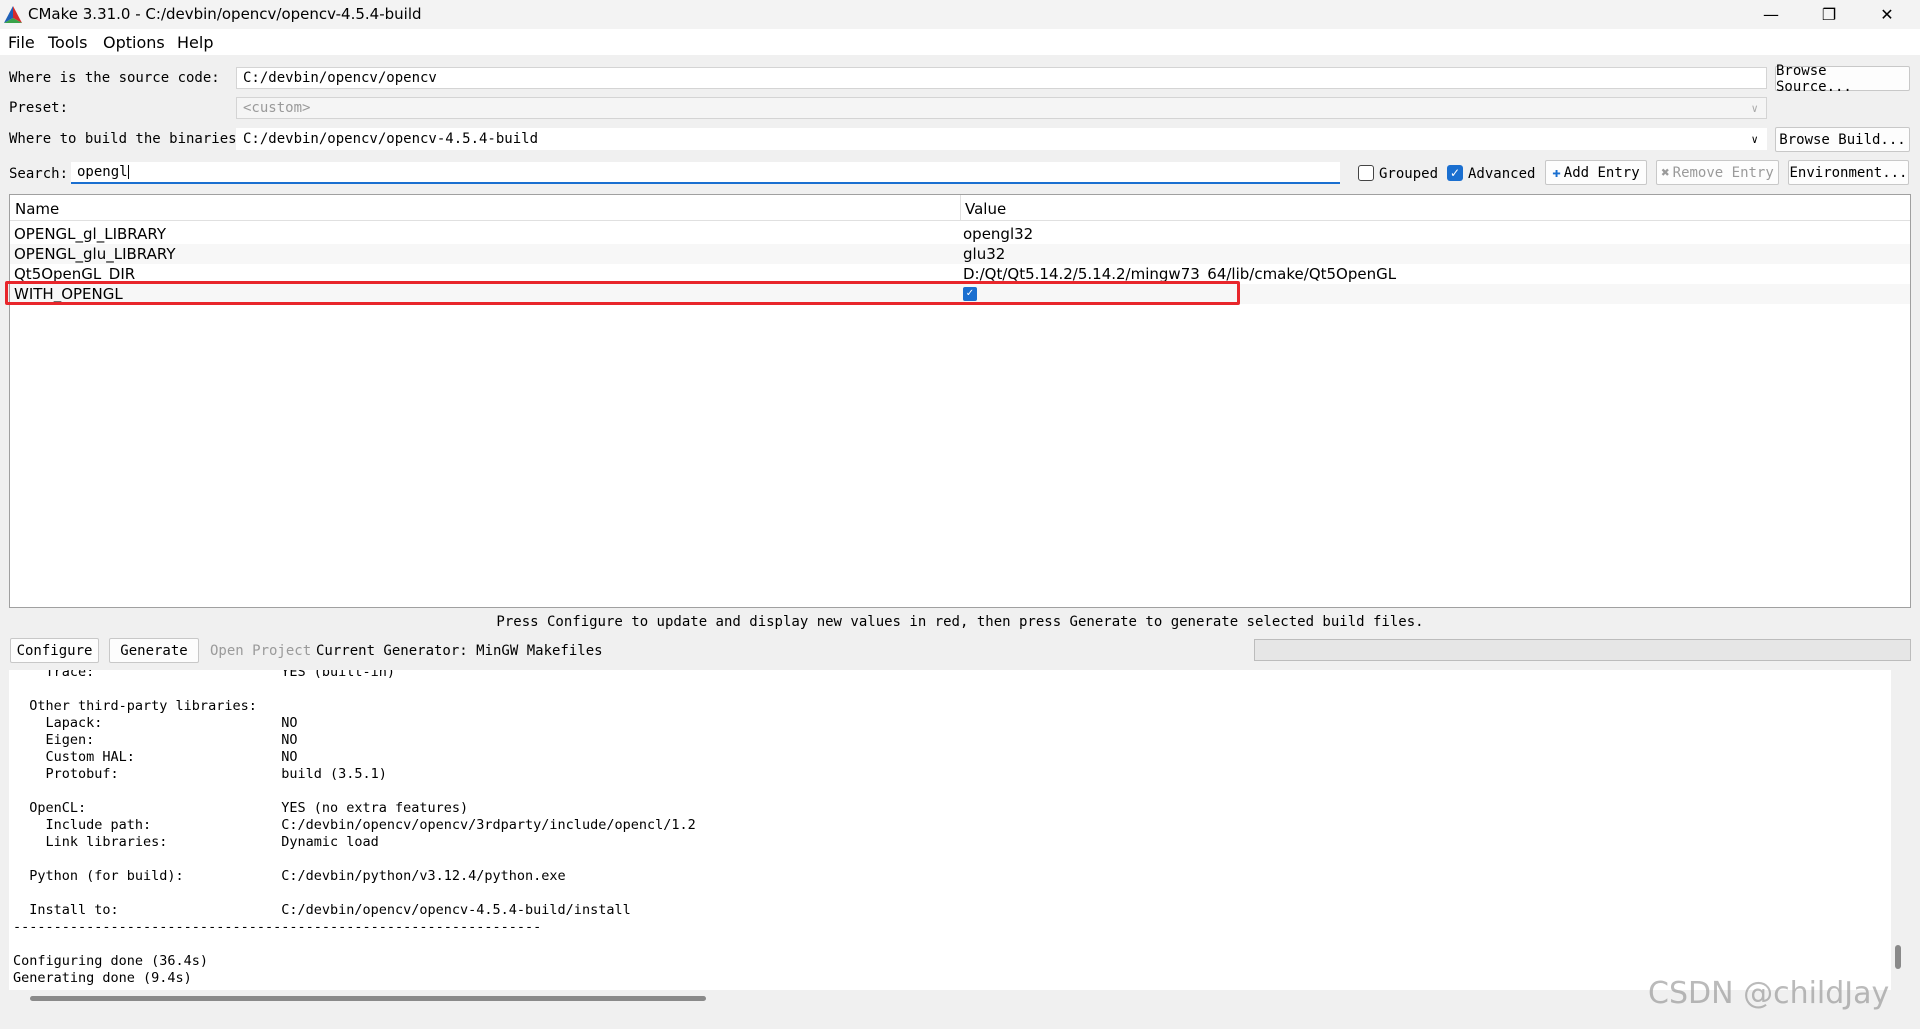 This screenshot has height=1029, width=1920. Describe the element at coordinates (622, 293) in the screenshot. I see `highlight-box` at that location.